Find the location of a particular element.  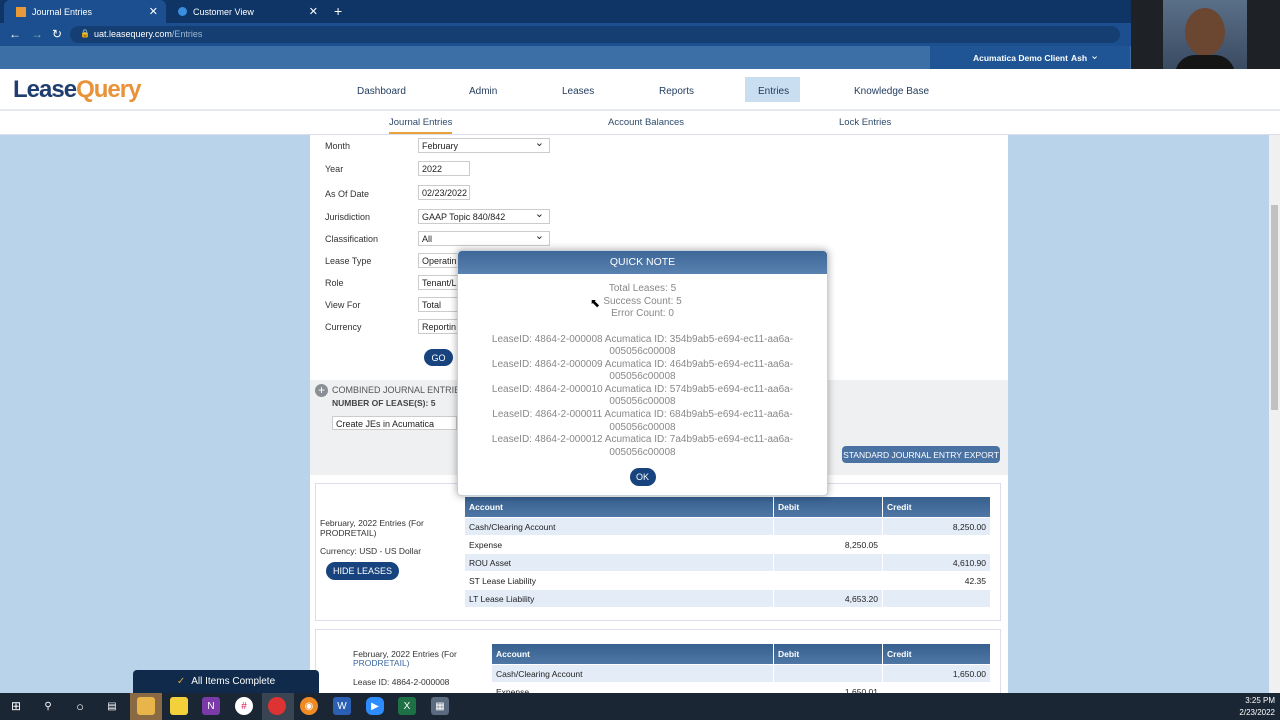

nav-entries: Entries is located at coordinates (773, 91).